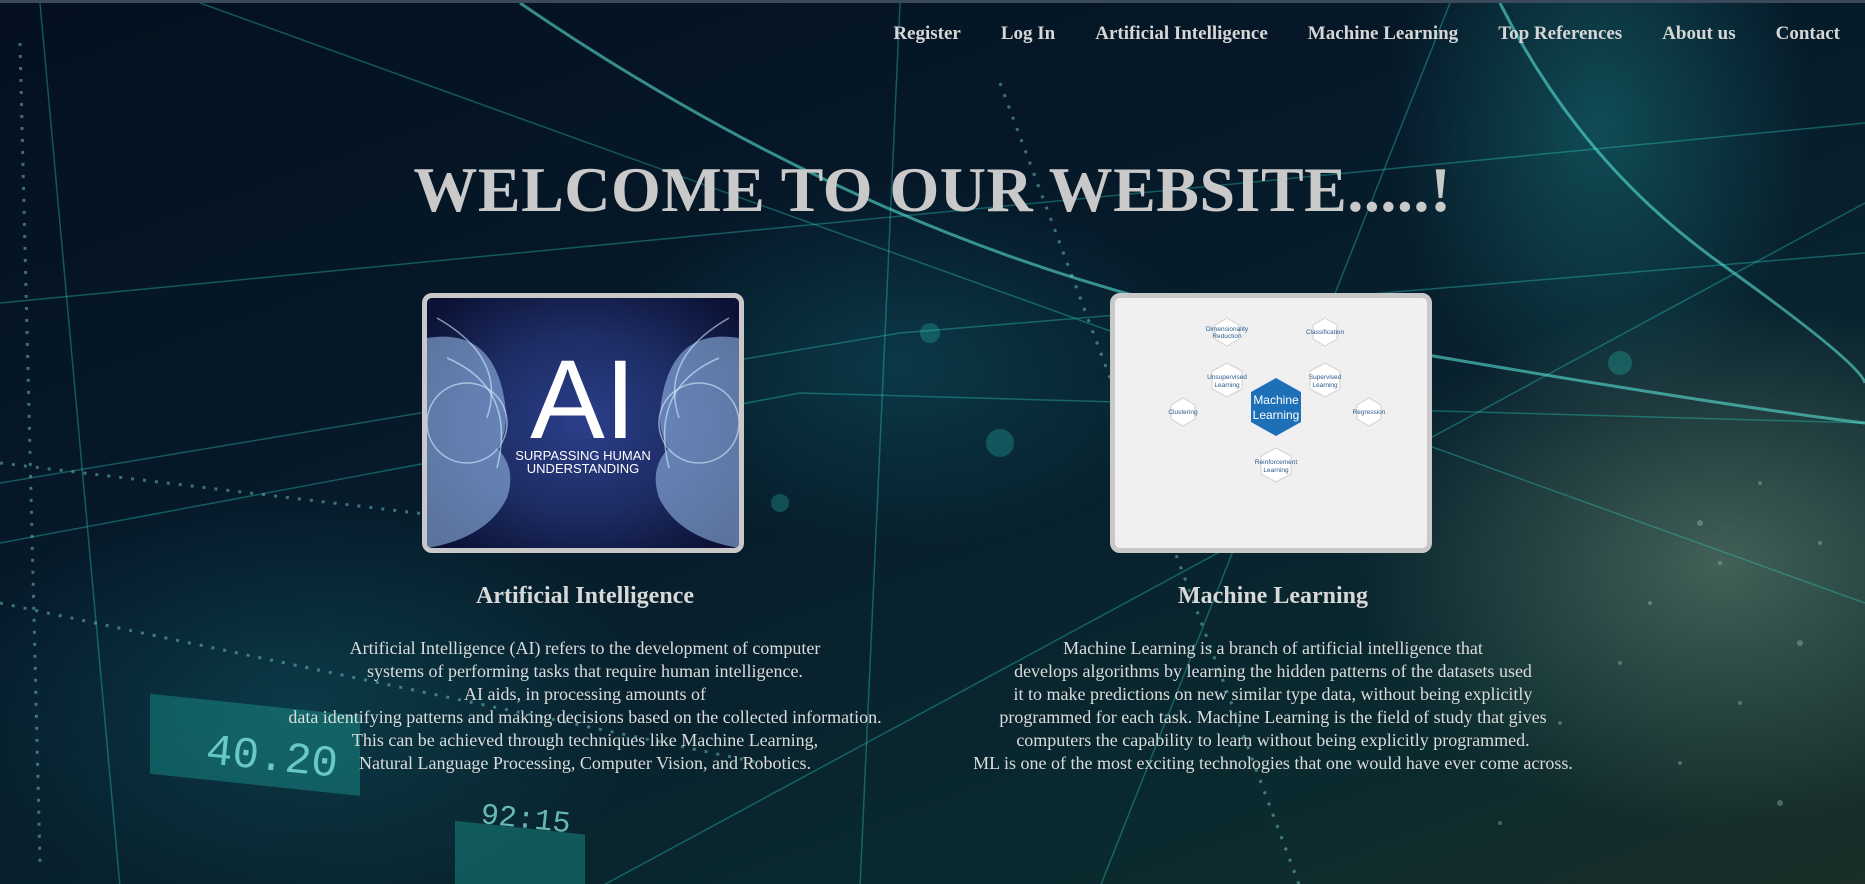 The height and width of the screenshot is (884, 1865). Describe the element at coordinates (932, 189) in the screenshot. I see `page-title: WELCOME TO OUR WEBSITE.....!` at that location.